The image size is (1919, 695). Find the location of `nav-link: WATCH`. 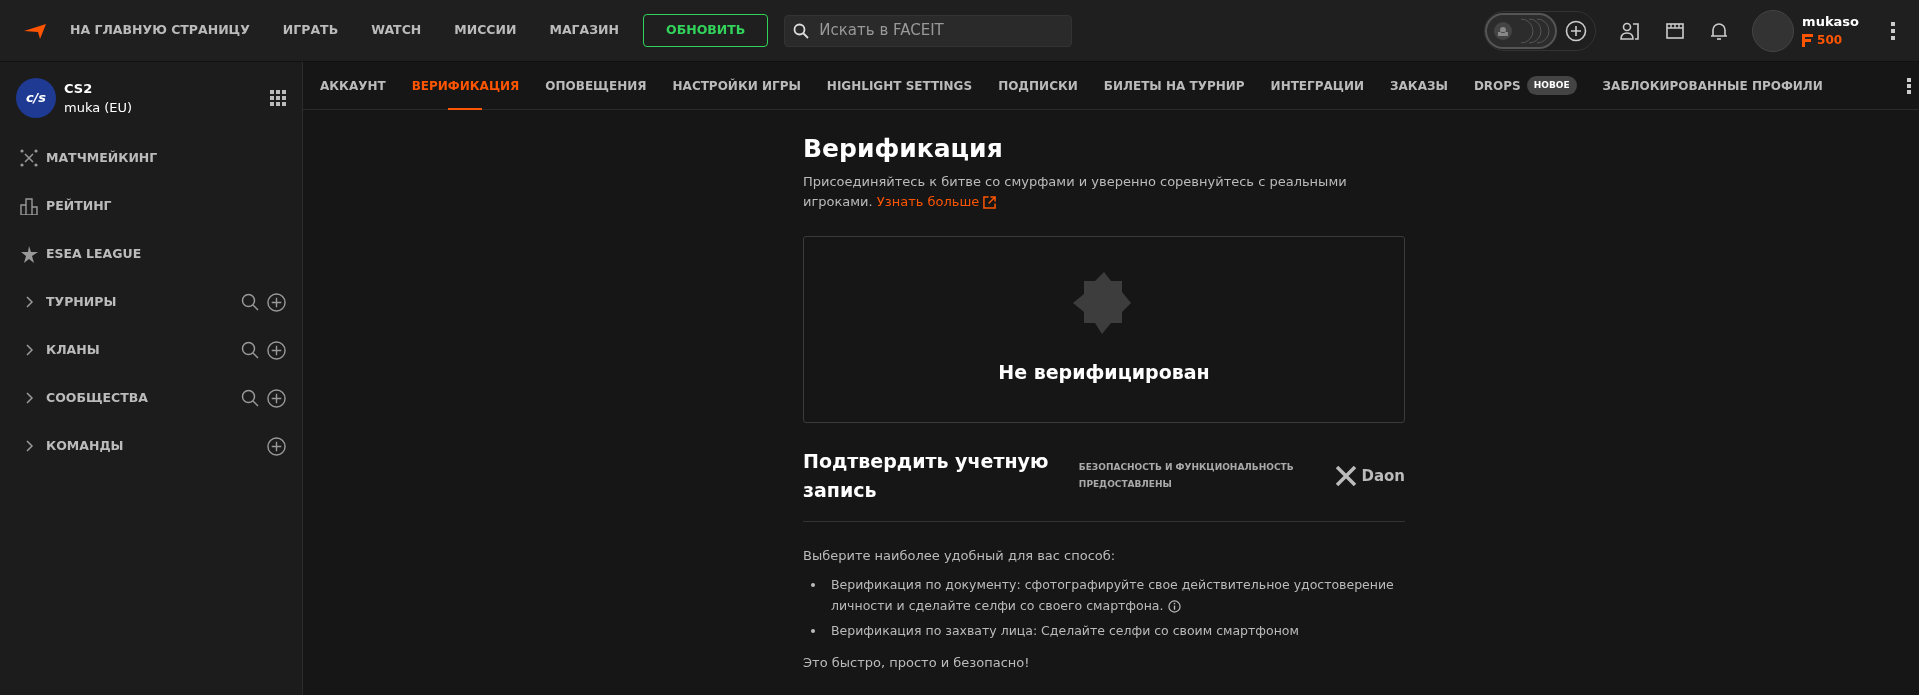

nav-link: WATCH is located at coordinates (396, 30).